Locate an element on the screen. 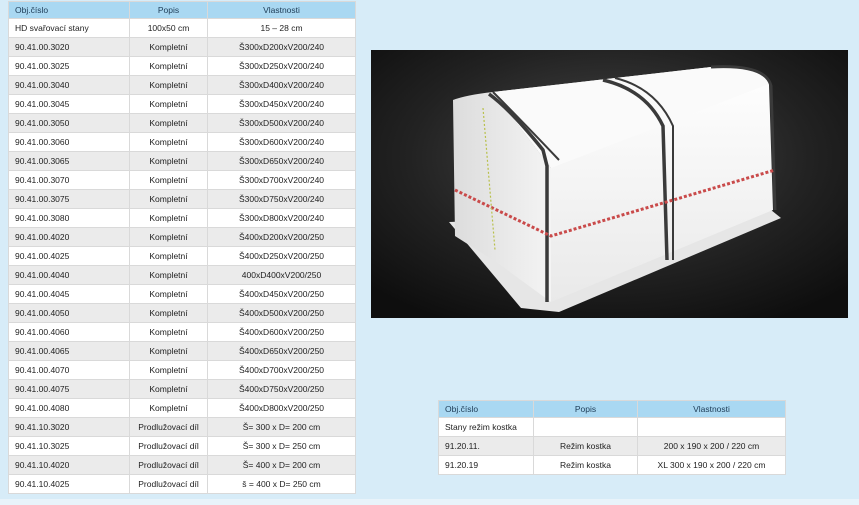 Image resolution: width=859 pixels, height=505 pixels. properties-cell: Š300xD650xV200/240 is located at coordinates (281, 161).